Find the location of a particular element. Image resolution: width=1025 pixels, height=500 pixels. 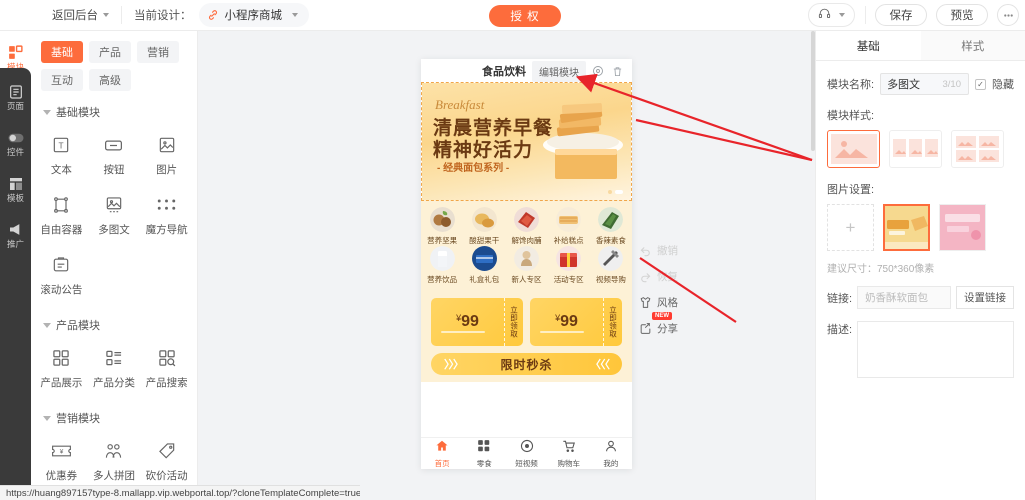

module-category-tabs: 基础 产品 营销 互动 高级 is located at coordinates (114, 62).